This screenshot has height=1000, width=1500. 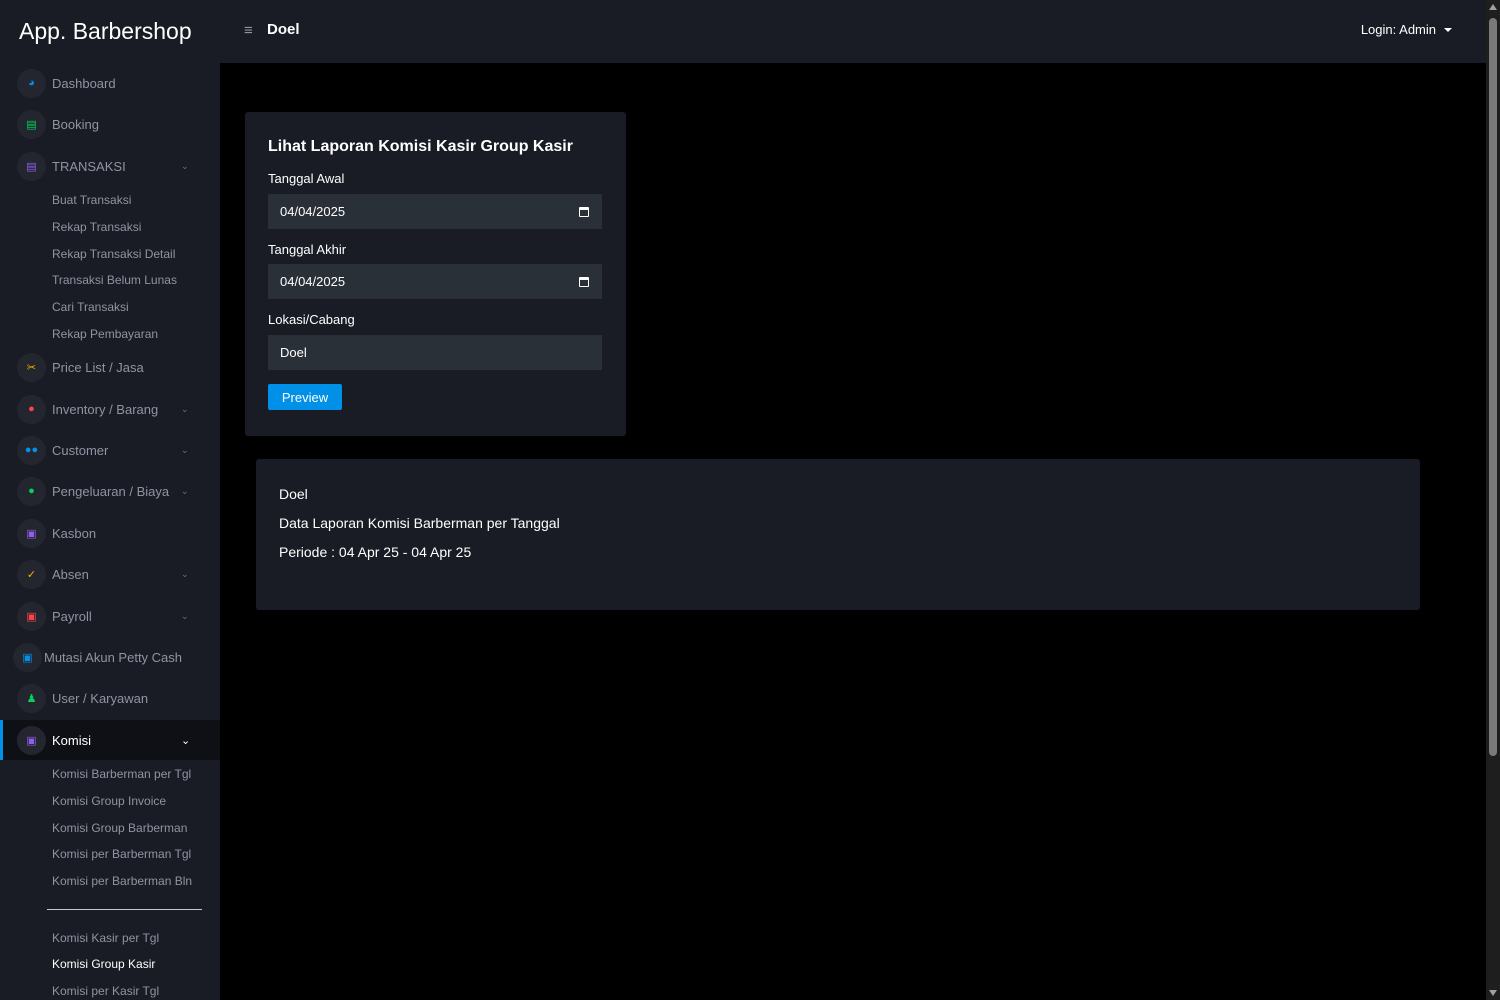 What do you see at coordinates (110, 124) in the screenshot?
I see `sidebar-item-booking: ▤ Booking` at bounding box center [110, 124].